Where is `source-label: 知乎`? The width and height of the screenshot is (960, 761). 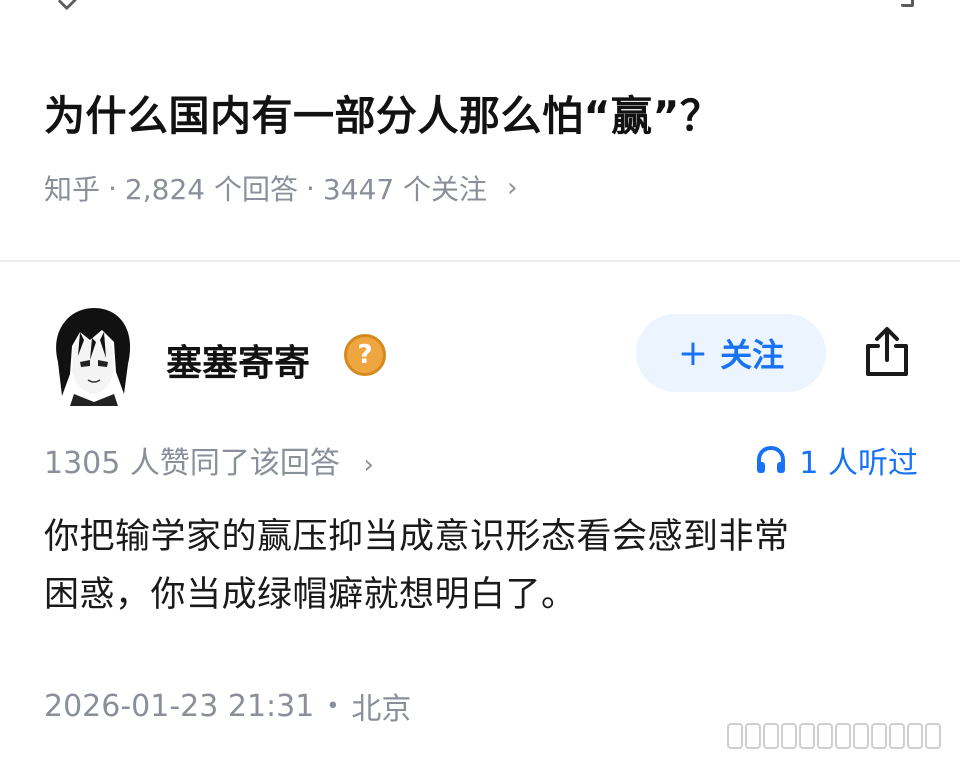 source-label: 知乎 is located at coordinates (72, 189).